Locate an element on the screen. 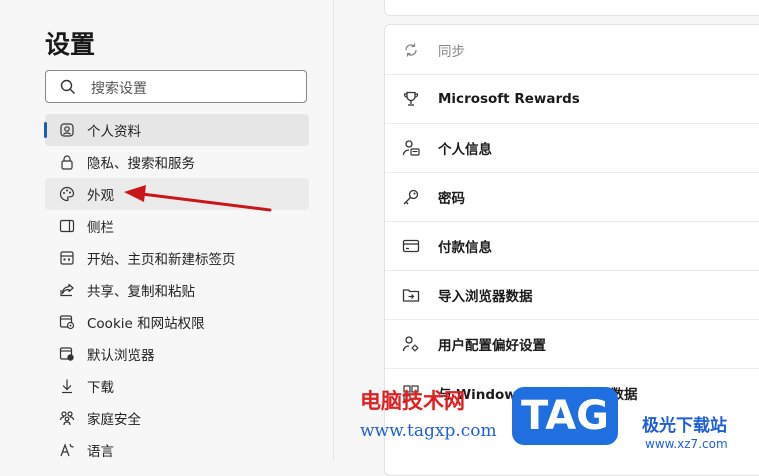 The width and height of the screenshot is (759, 476). top-card is located at coordinates (571, 8).